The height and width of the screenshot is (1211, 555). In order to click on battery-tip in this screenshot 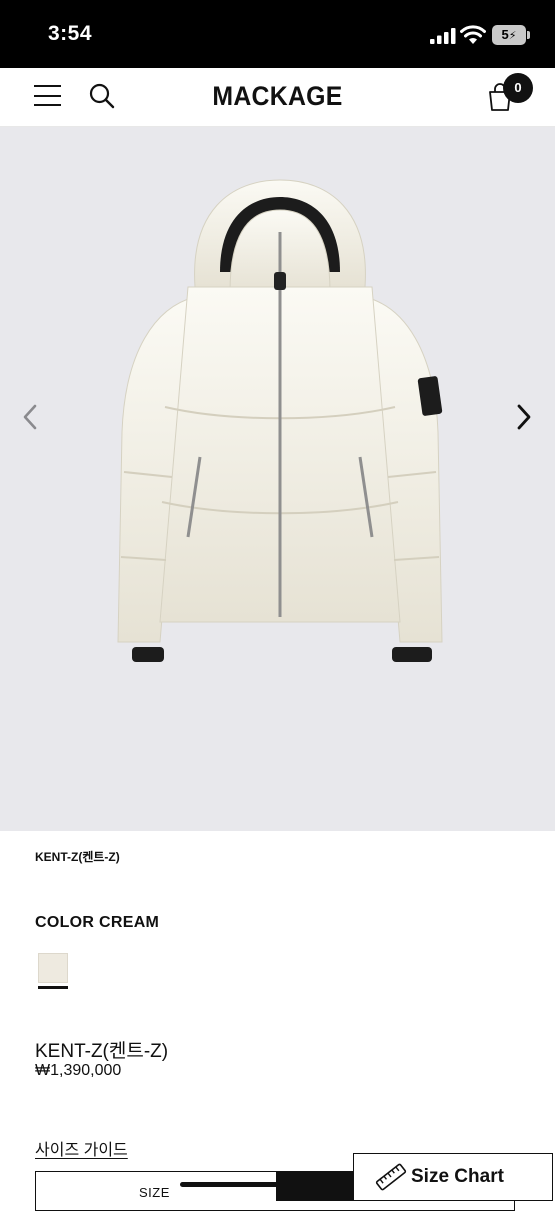, I will do `click(528, 35)`.